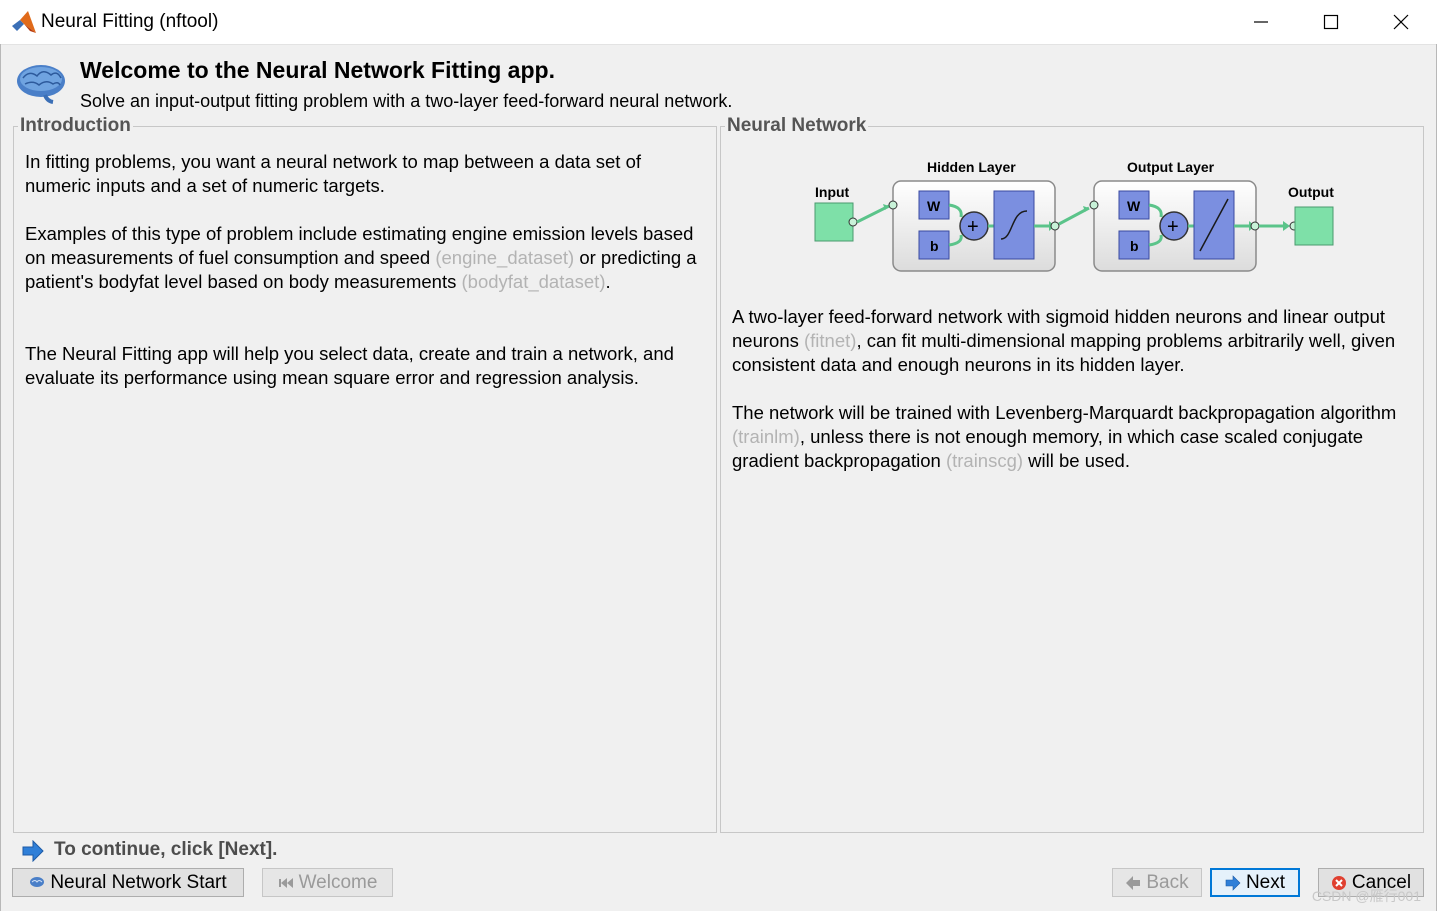 The width and height of the screenshot is (1437, 911). What do you see at coordinates (1134, 206) in the screenshot?
I see `output-weight-label: W` at bounding box center [1134, 206].